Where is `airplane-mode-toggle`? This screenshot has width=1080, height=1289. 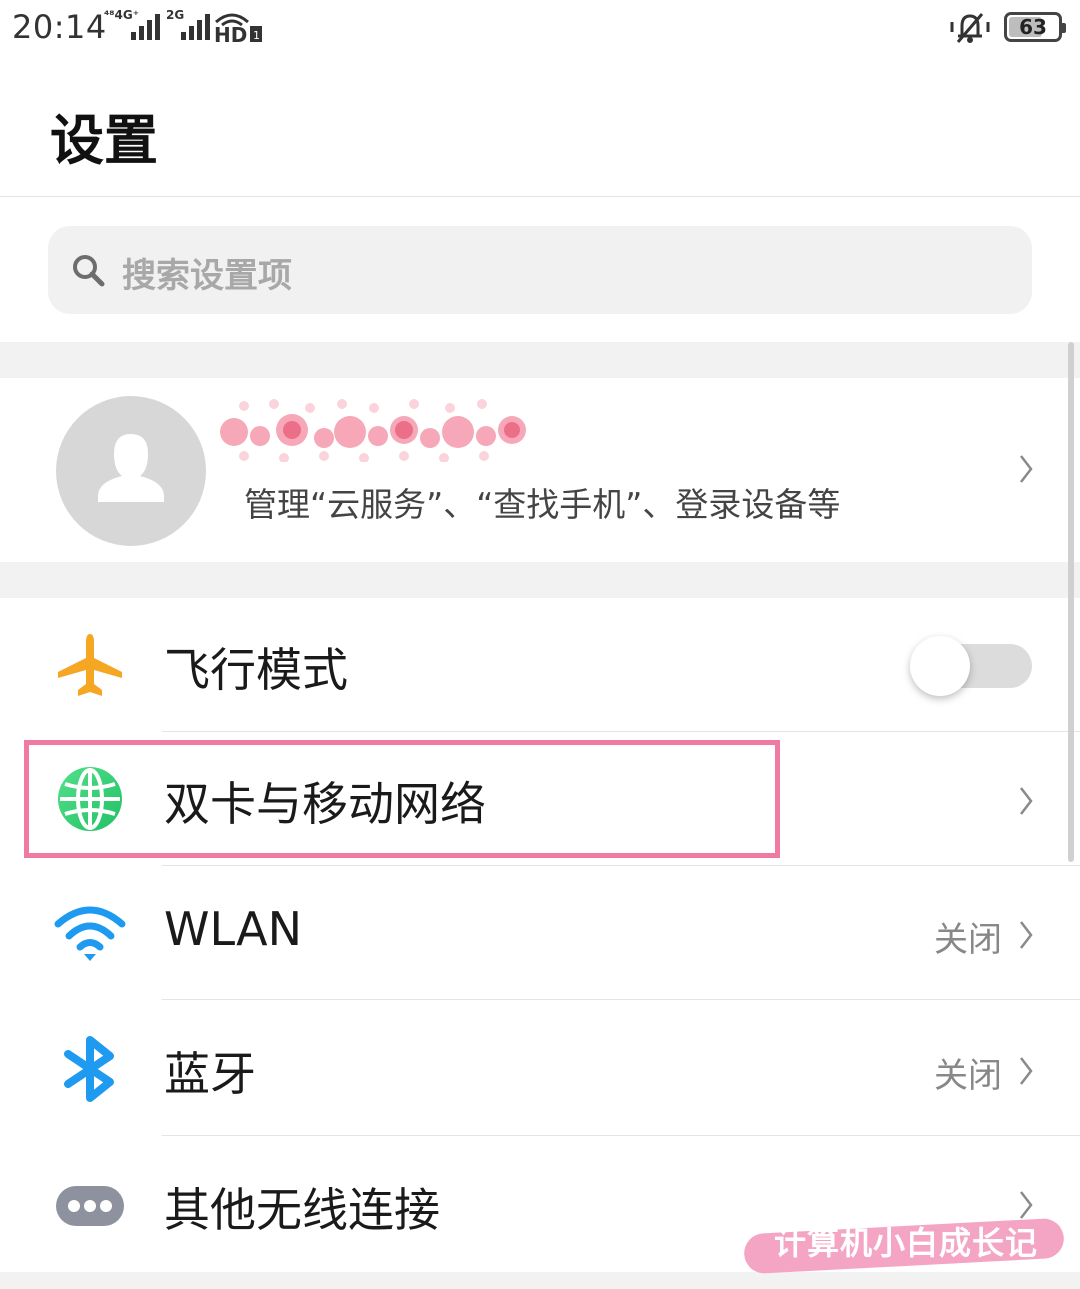
airplane-mode-toggle is located at coordinates (971, 666).